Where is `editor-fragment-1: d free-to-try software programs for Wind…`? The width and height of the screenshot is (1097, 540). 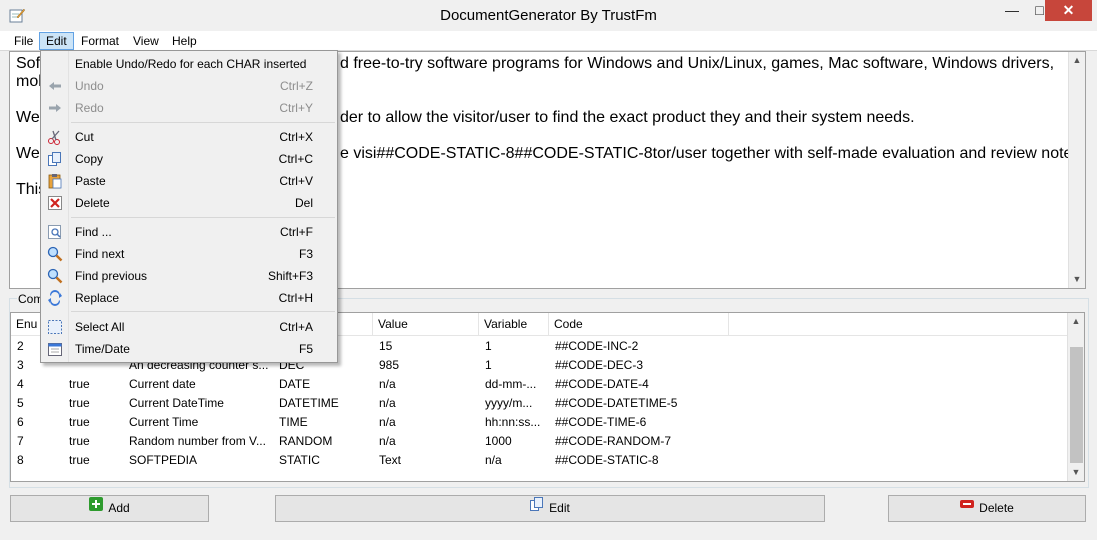
editor-fragment-1: d free-to-try software programs for Wind… is located at coordinates (697, 63).